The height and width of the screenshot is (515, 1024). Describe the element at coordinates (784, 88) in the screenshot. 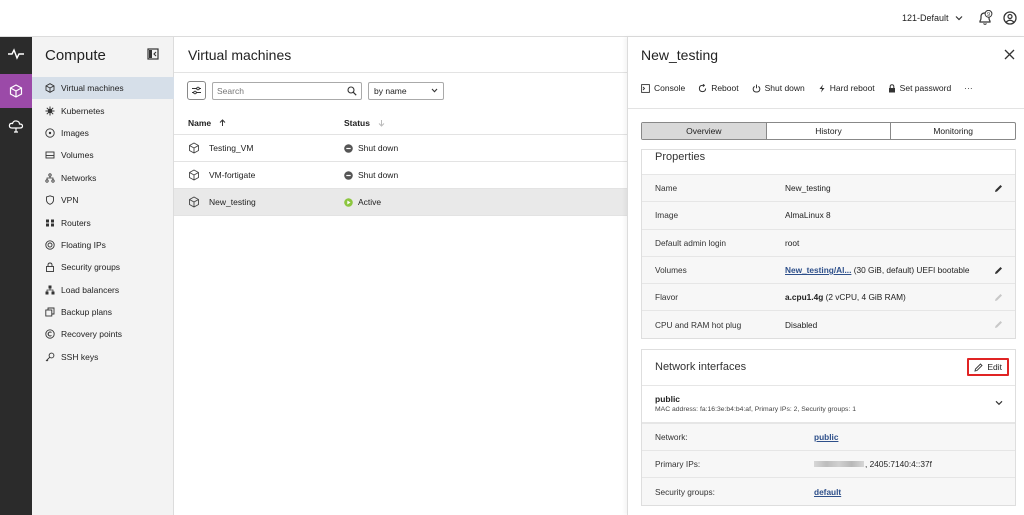

I see `shut-down-button-label: Shut down` at that location.